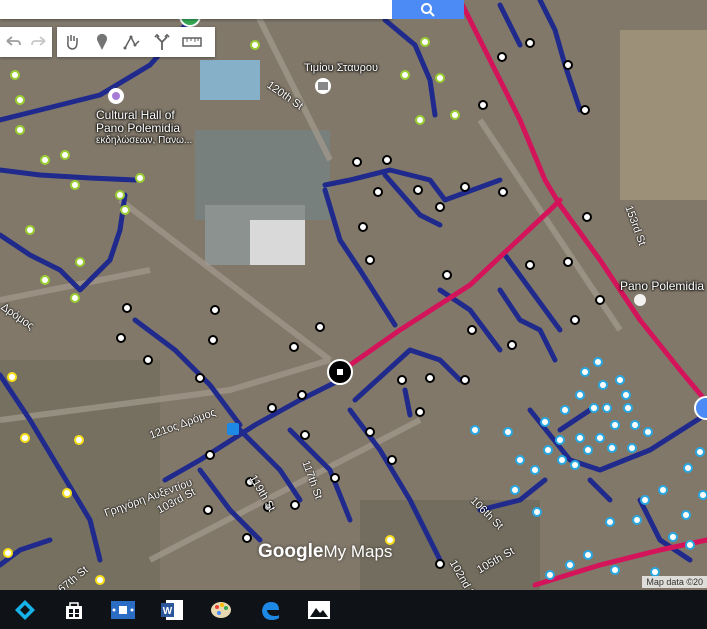 The width and height of the screenshot is (707, 629). I want to click on undo-icon, so click(13, 41).